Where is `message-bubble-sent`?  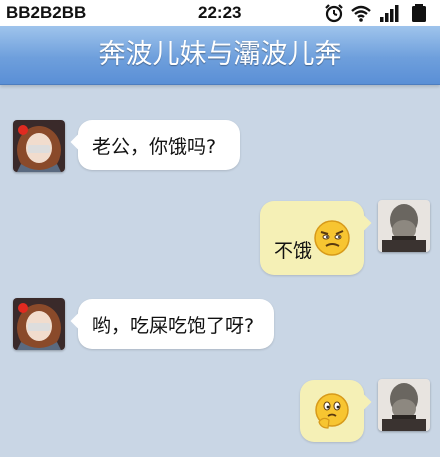
message-bubble-sent is located at coordinates (336, 411).